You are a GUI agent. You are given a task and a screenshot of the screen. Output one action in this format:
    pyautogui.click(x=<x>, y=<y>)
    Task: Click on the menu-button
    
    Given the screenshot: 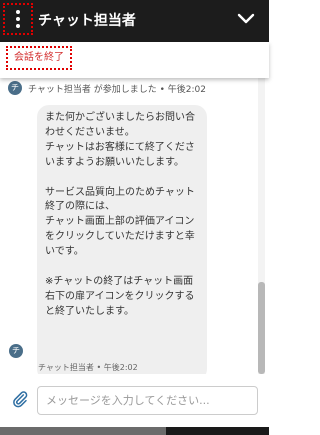 What is the action you would take?
    pyautogui.click(x=18, y=19)
    